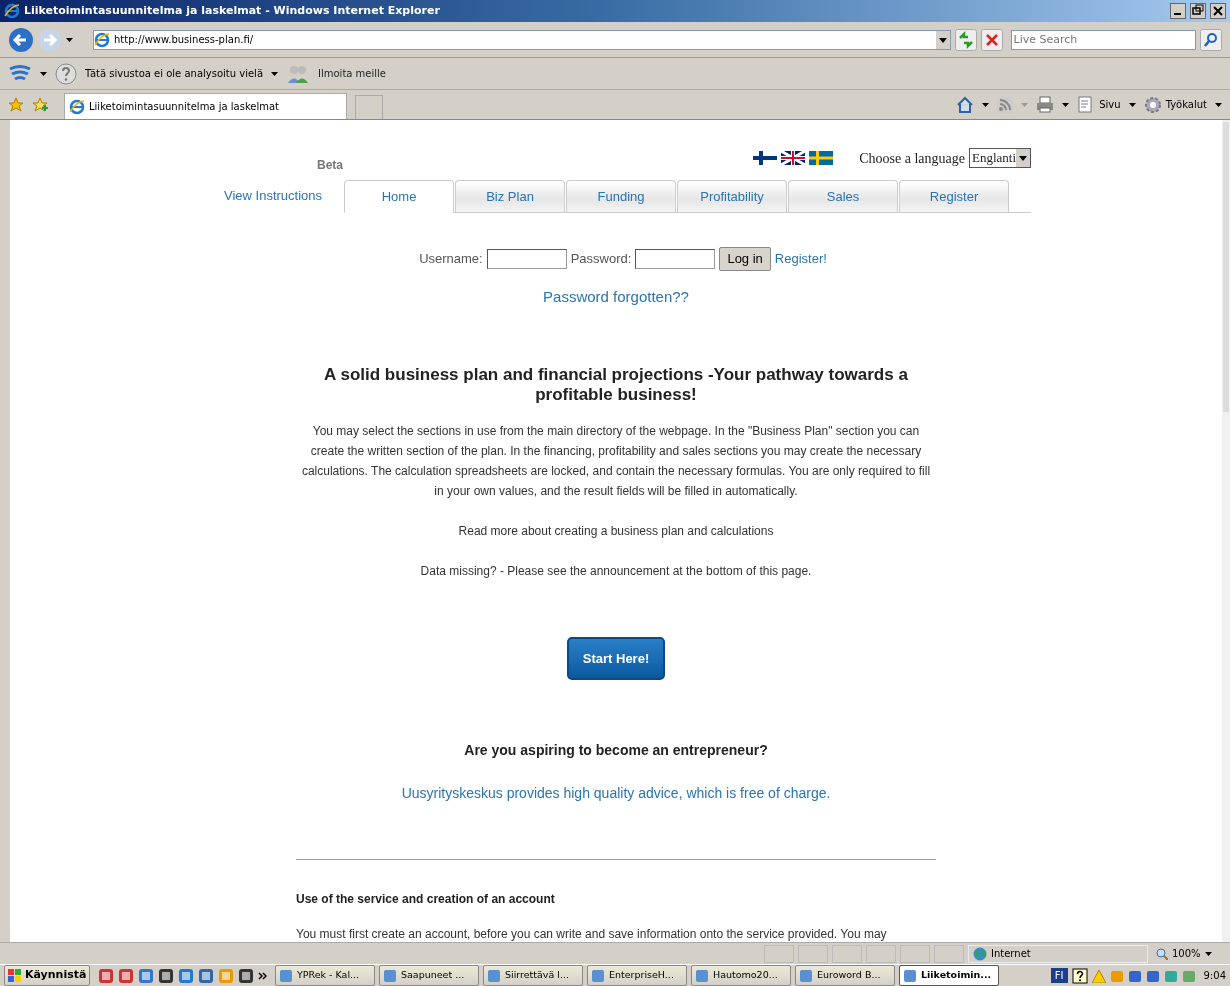  Describe the element at coordinates (1198, 11) in the screenshot. I see `restore-icon` at that location.